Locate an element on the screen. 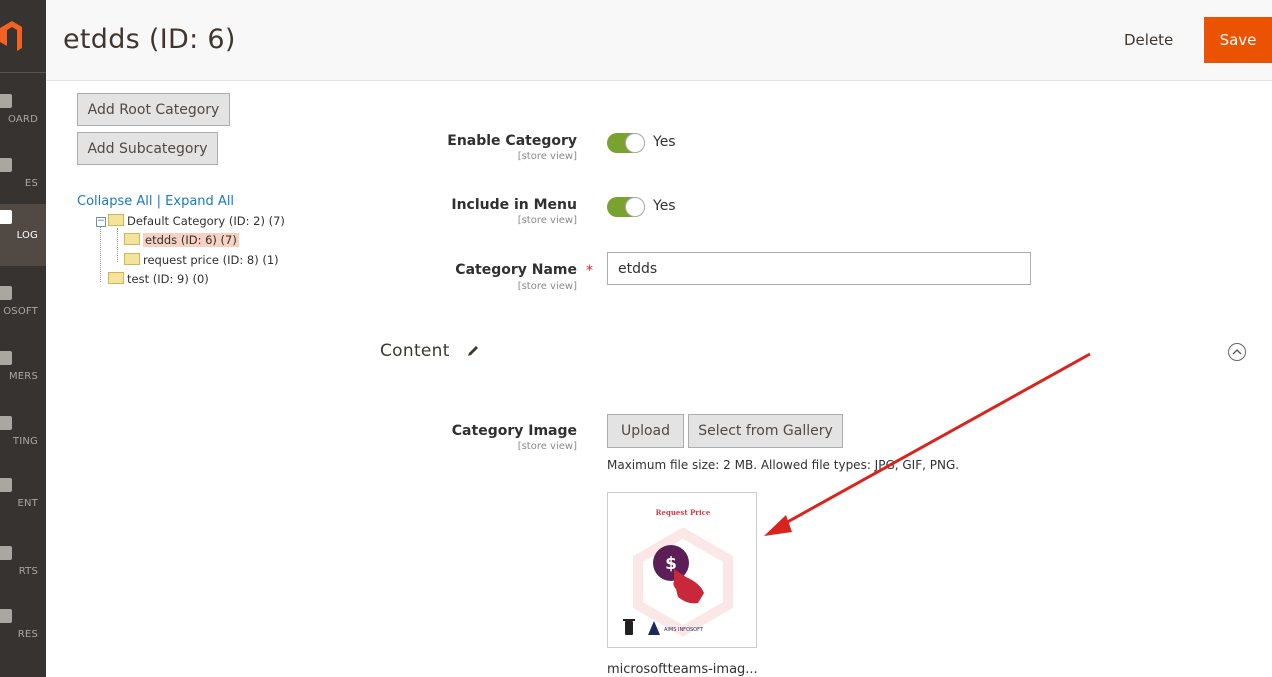  tree-node-label: test (ID: 9) (0) is located at coordinates (168, 279).